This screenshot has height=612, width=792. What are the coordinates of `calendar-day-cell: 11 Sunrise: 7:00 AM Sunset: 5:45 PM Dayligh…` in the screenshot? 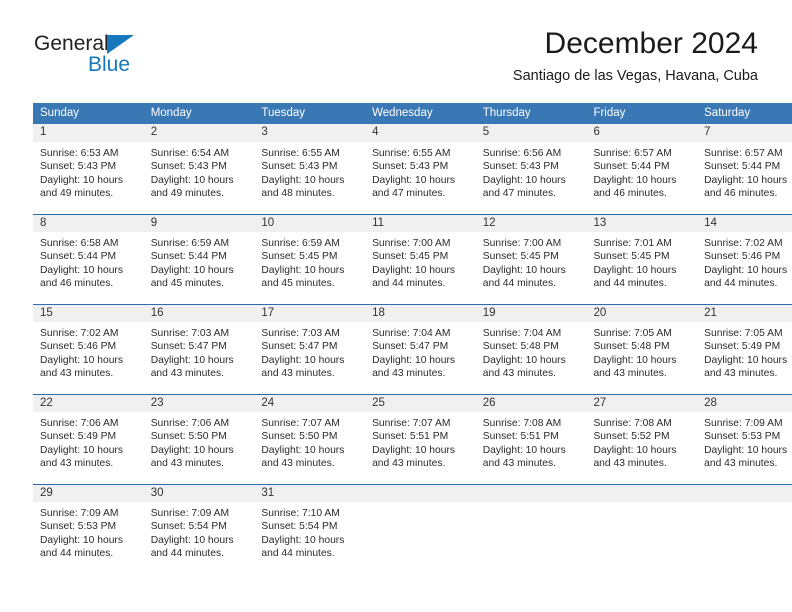 It's located at (420, 259).